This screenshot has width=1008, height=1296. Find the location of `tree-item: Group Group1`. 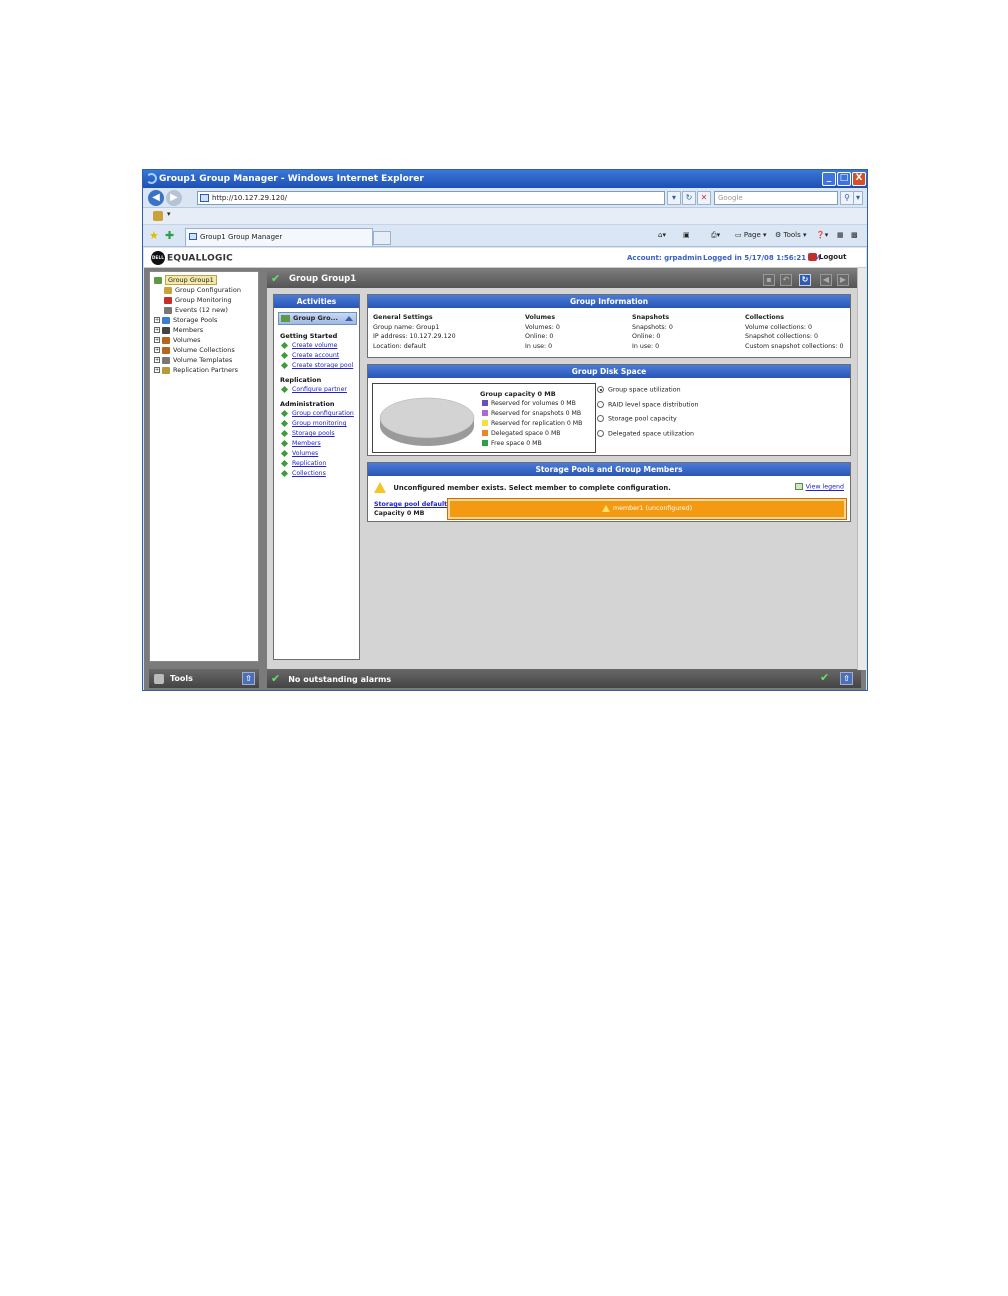

tree-item: Group Group1 is located at coordinates (204, 280).